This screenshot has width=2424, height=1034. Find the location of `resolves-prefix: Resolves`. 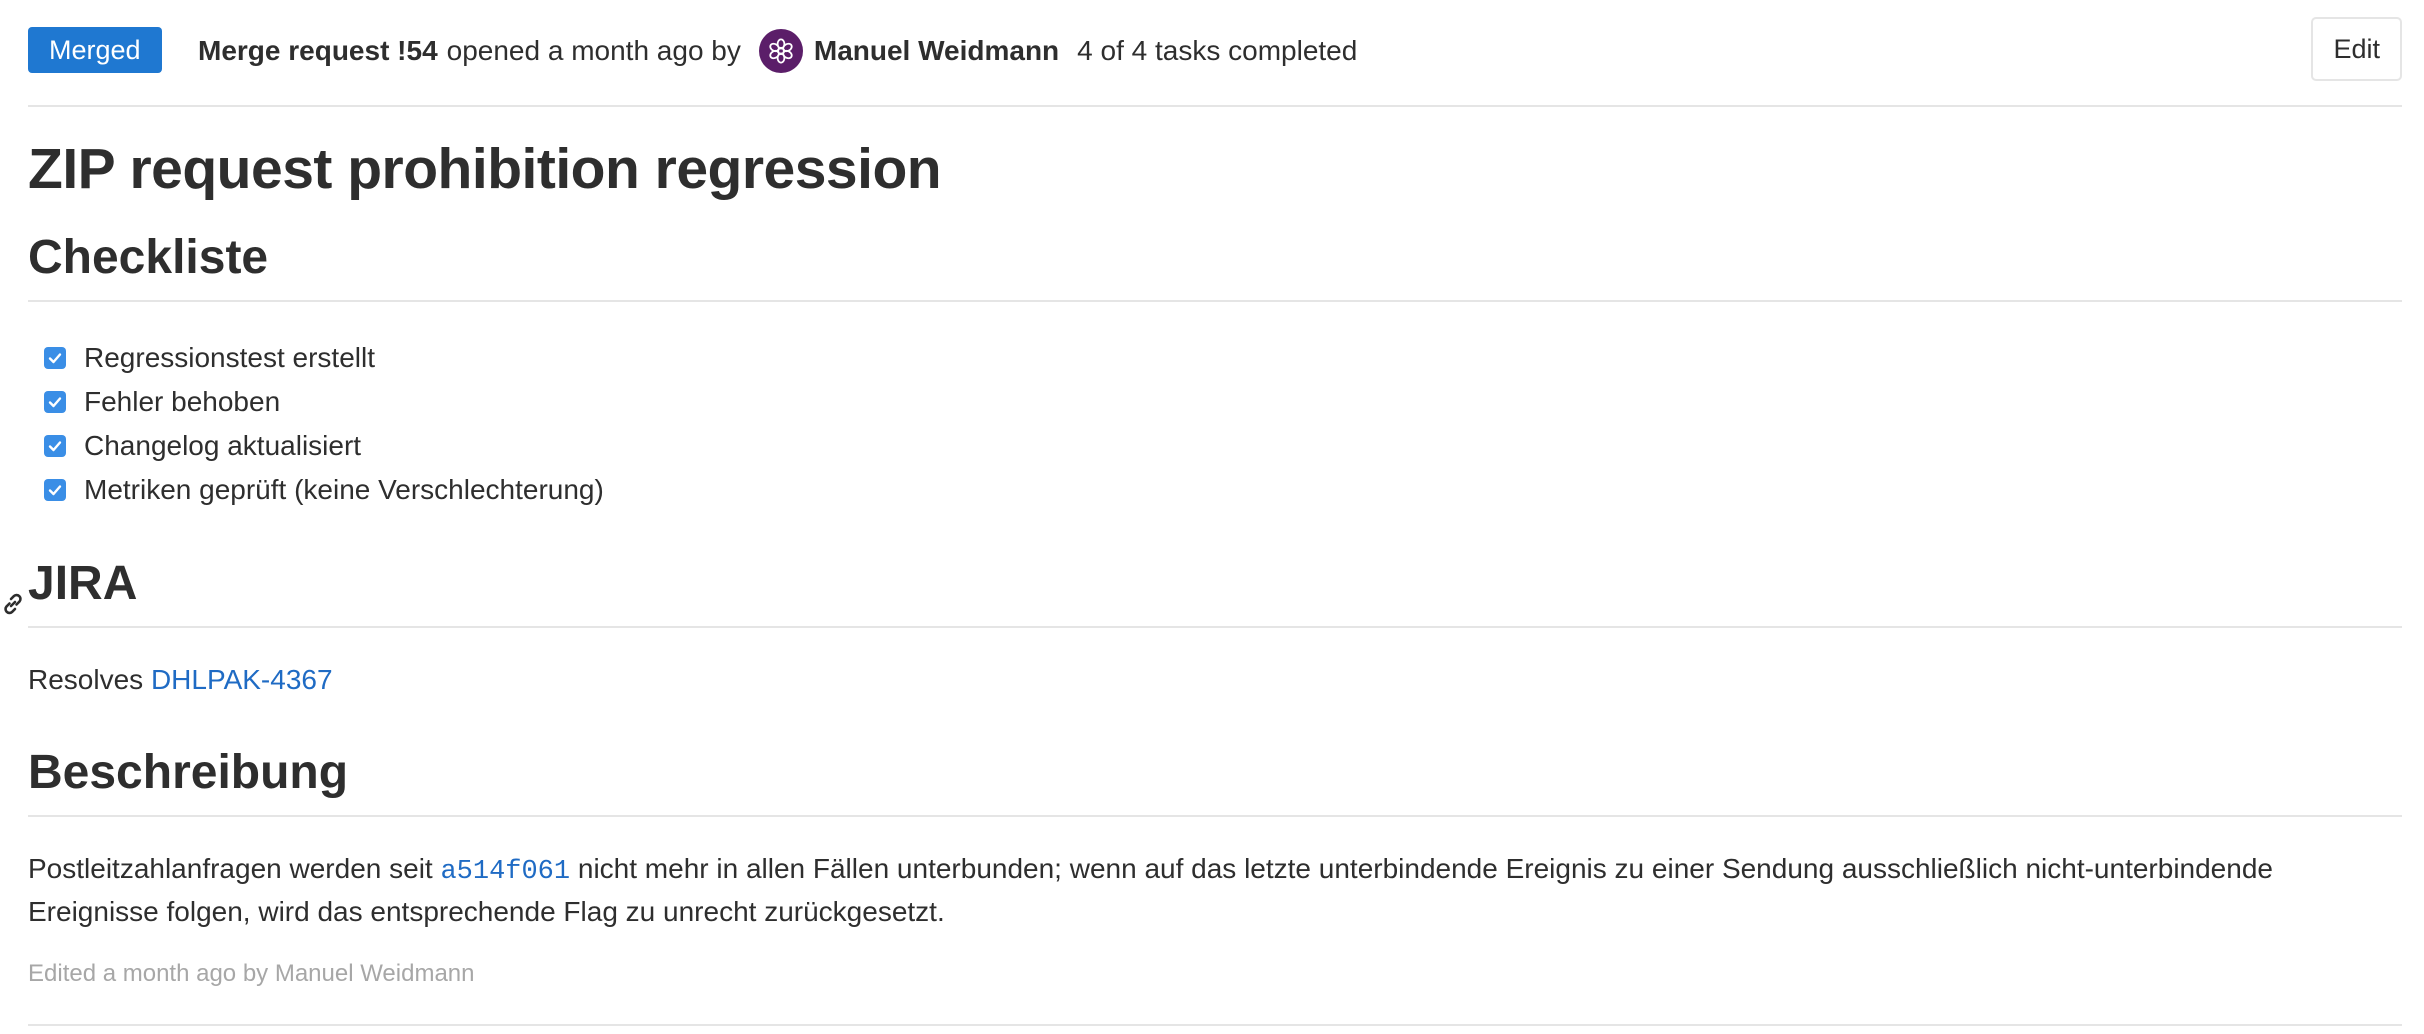

resolves-prefix: Resolves is located at coordinates (86, 679).